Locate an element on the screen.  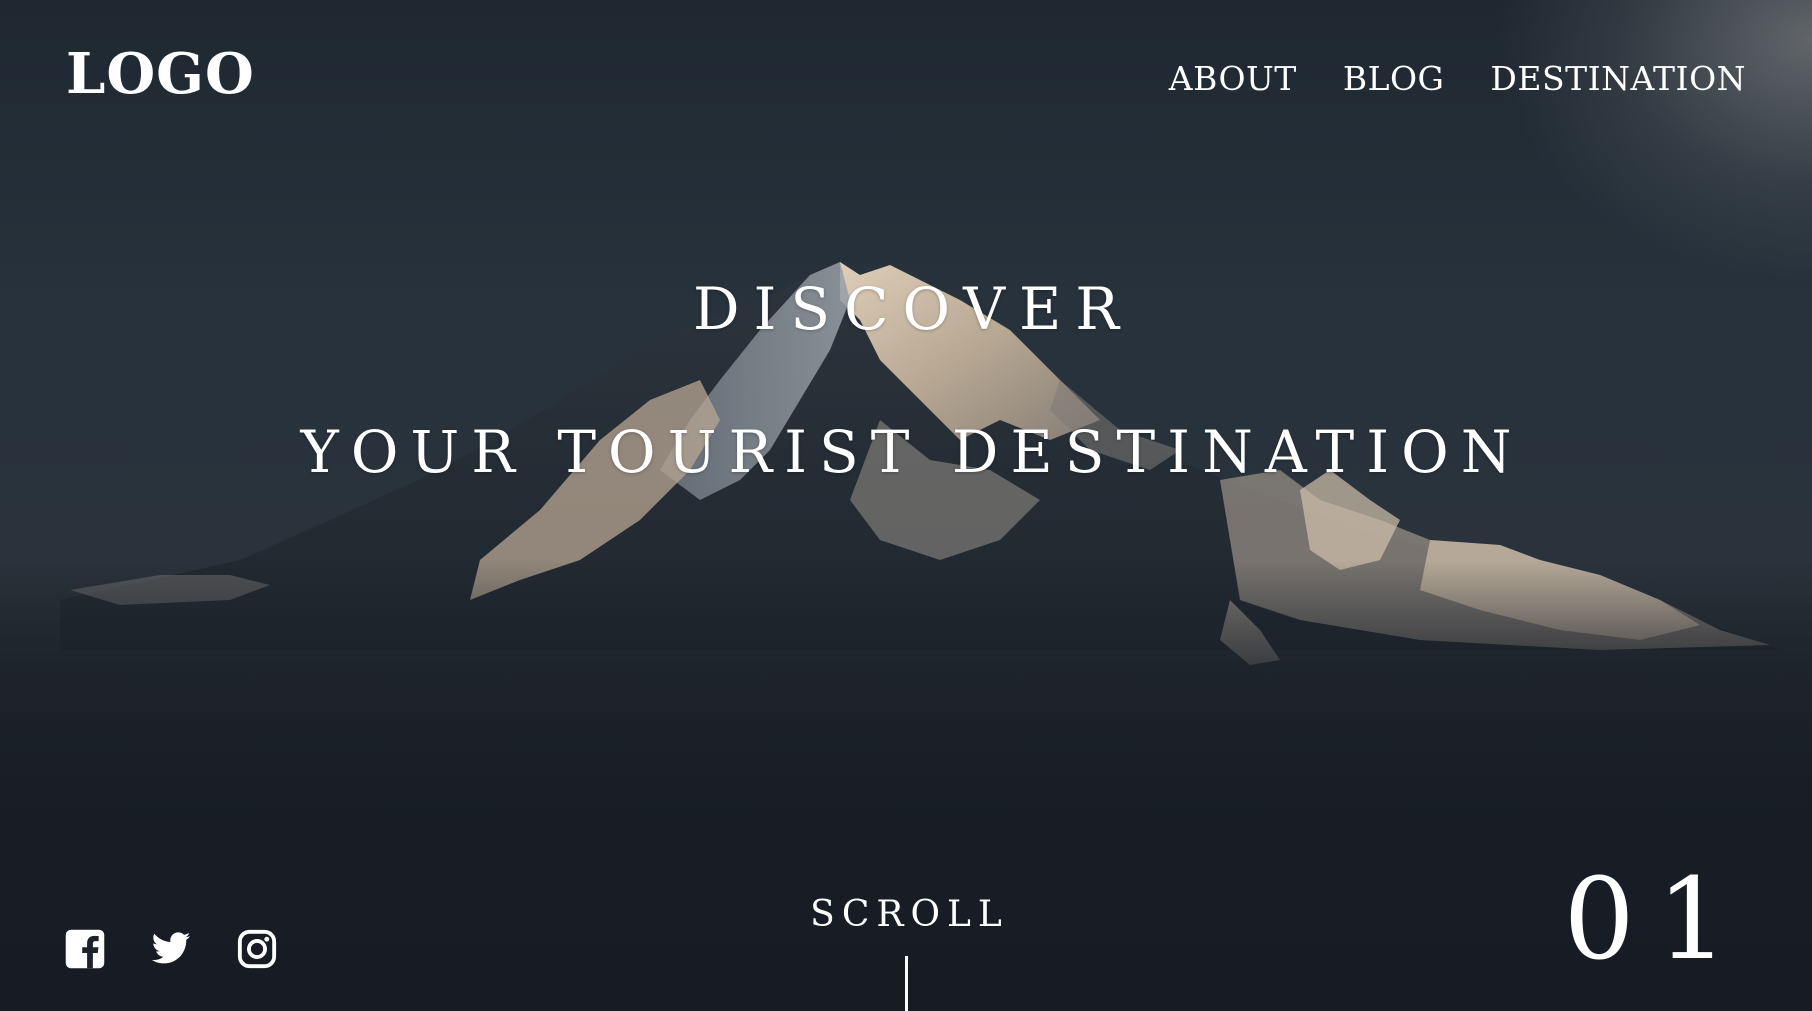
social-links is located at coordinates (171, 949).